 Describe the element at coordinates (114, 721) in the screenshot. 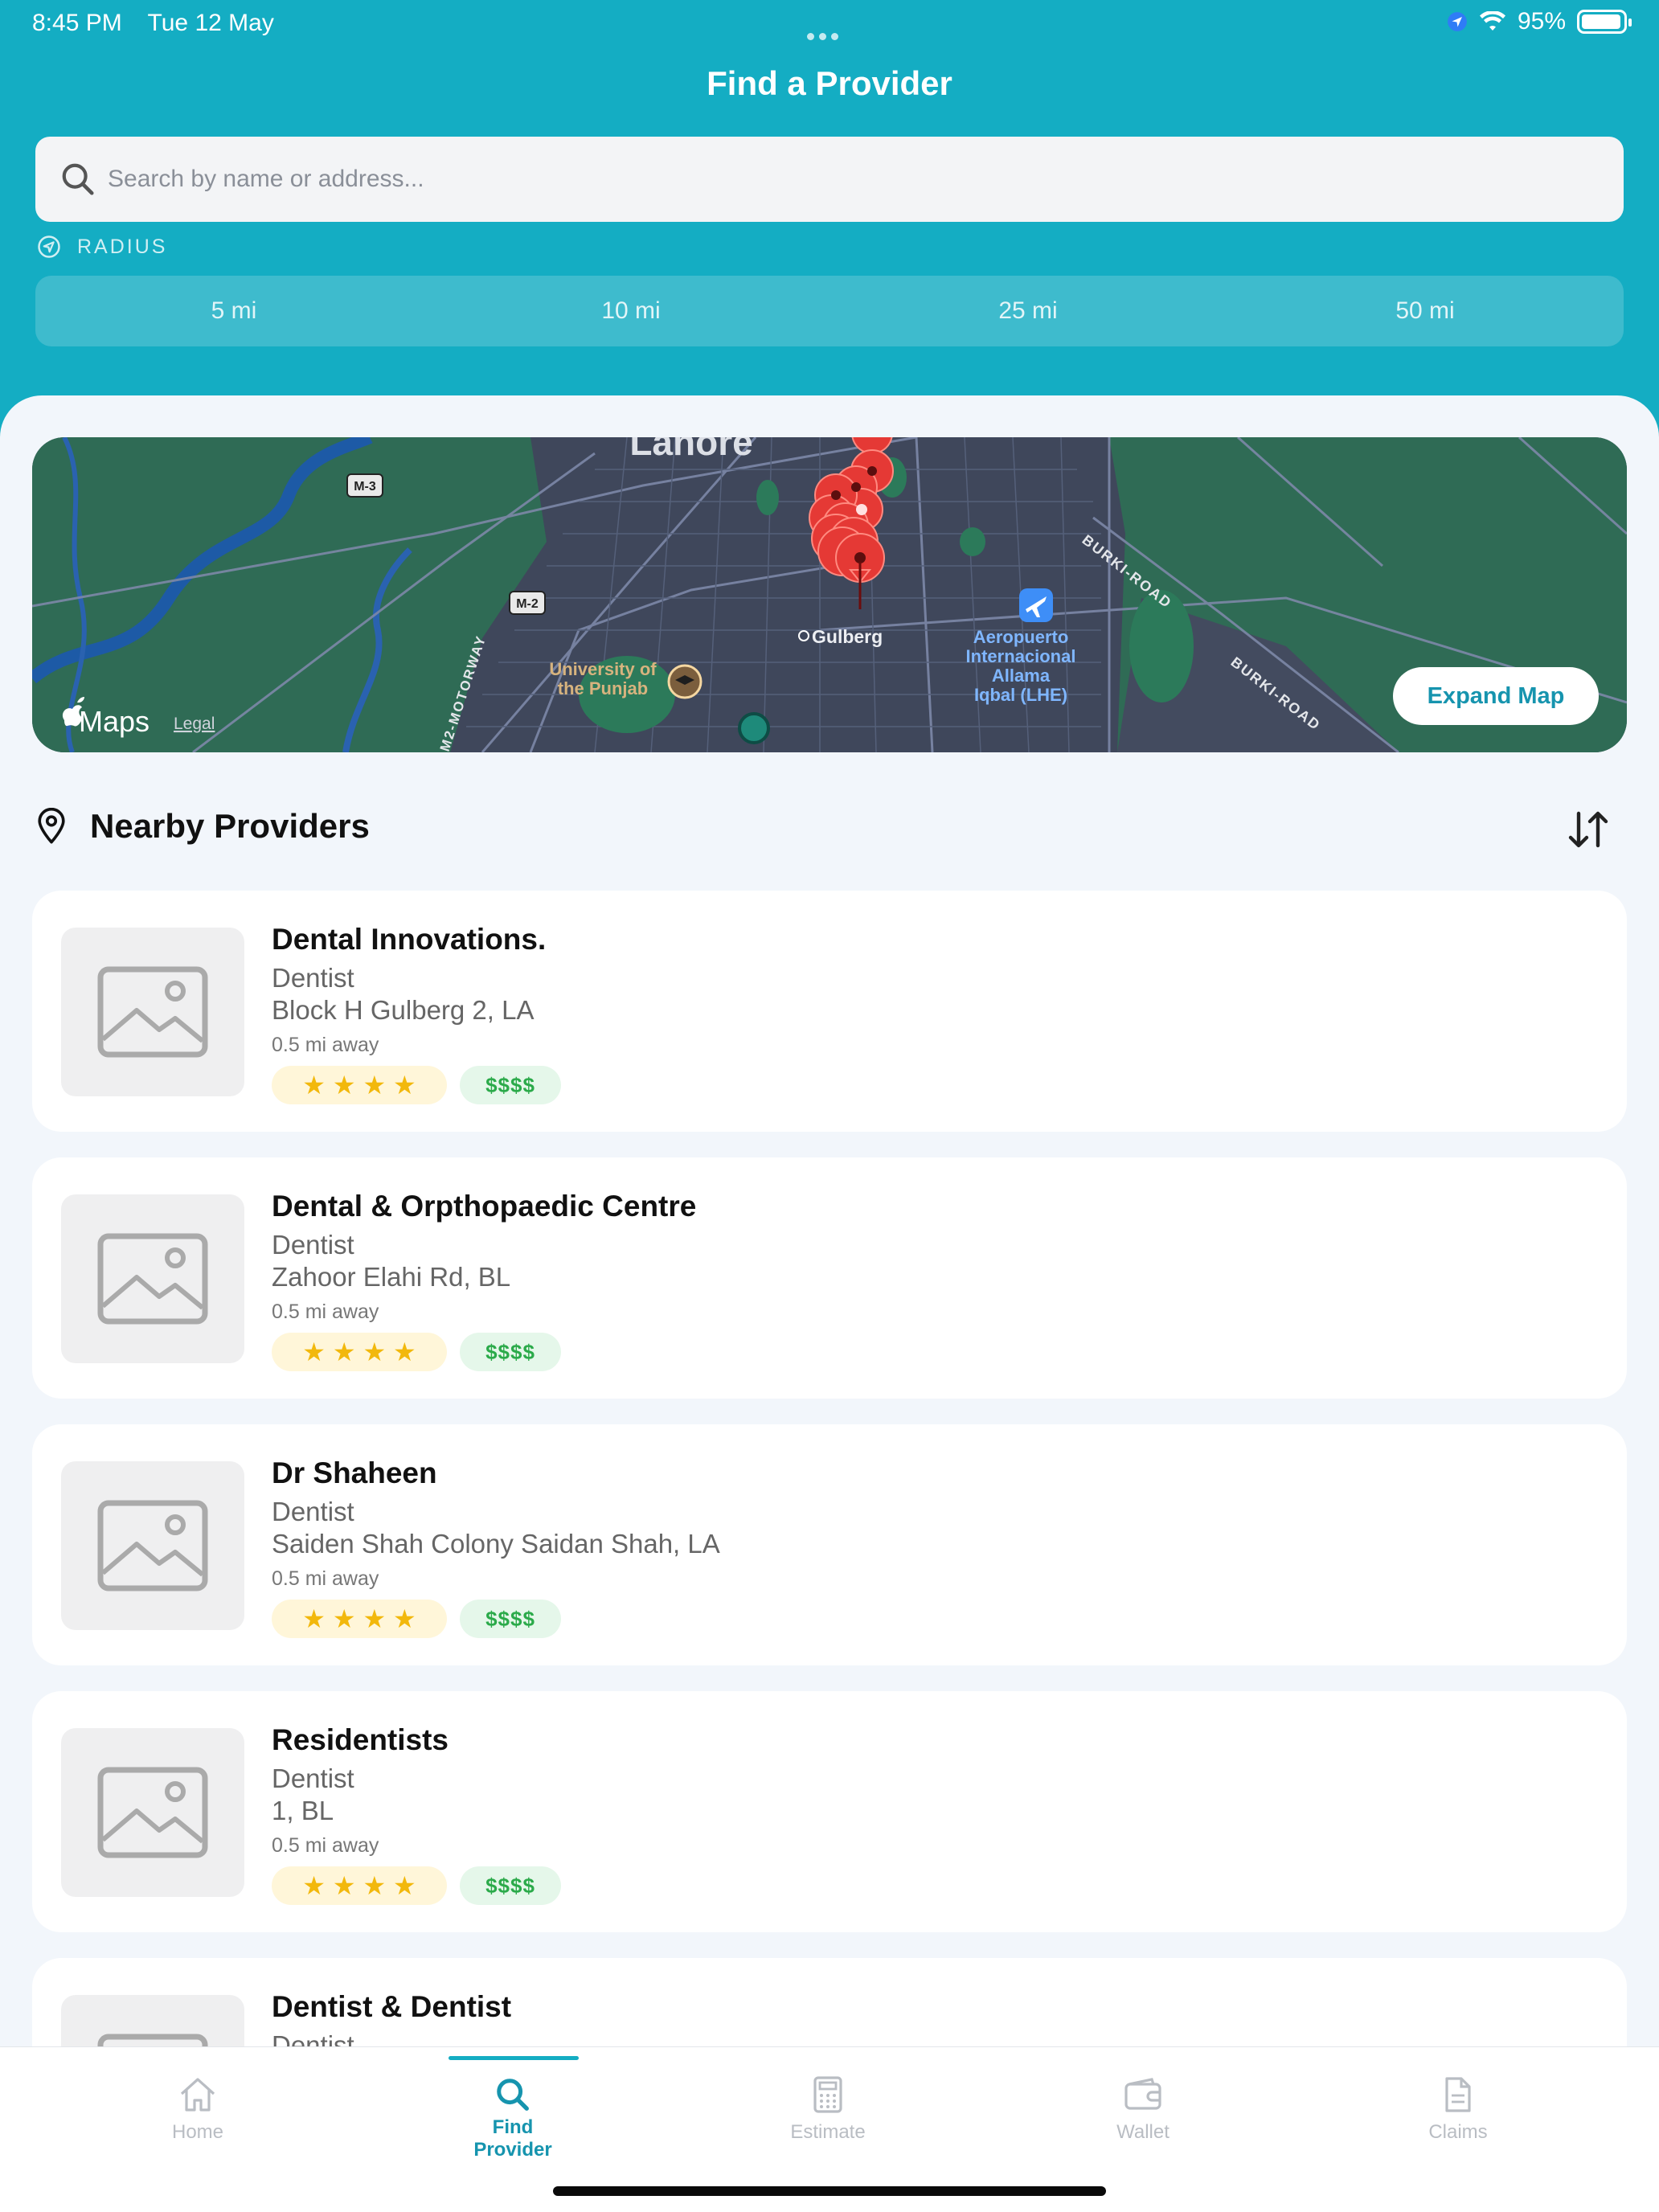

I see `svg-text: Maps` at that location.